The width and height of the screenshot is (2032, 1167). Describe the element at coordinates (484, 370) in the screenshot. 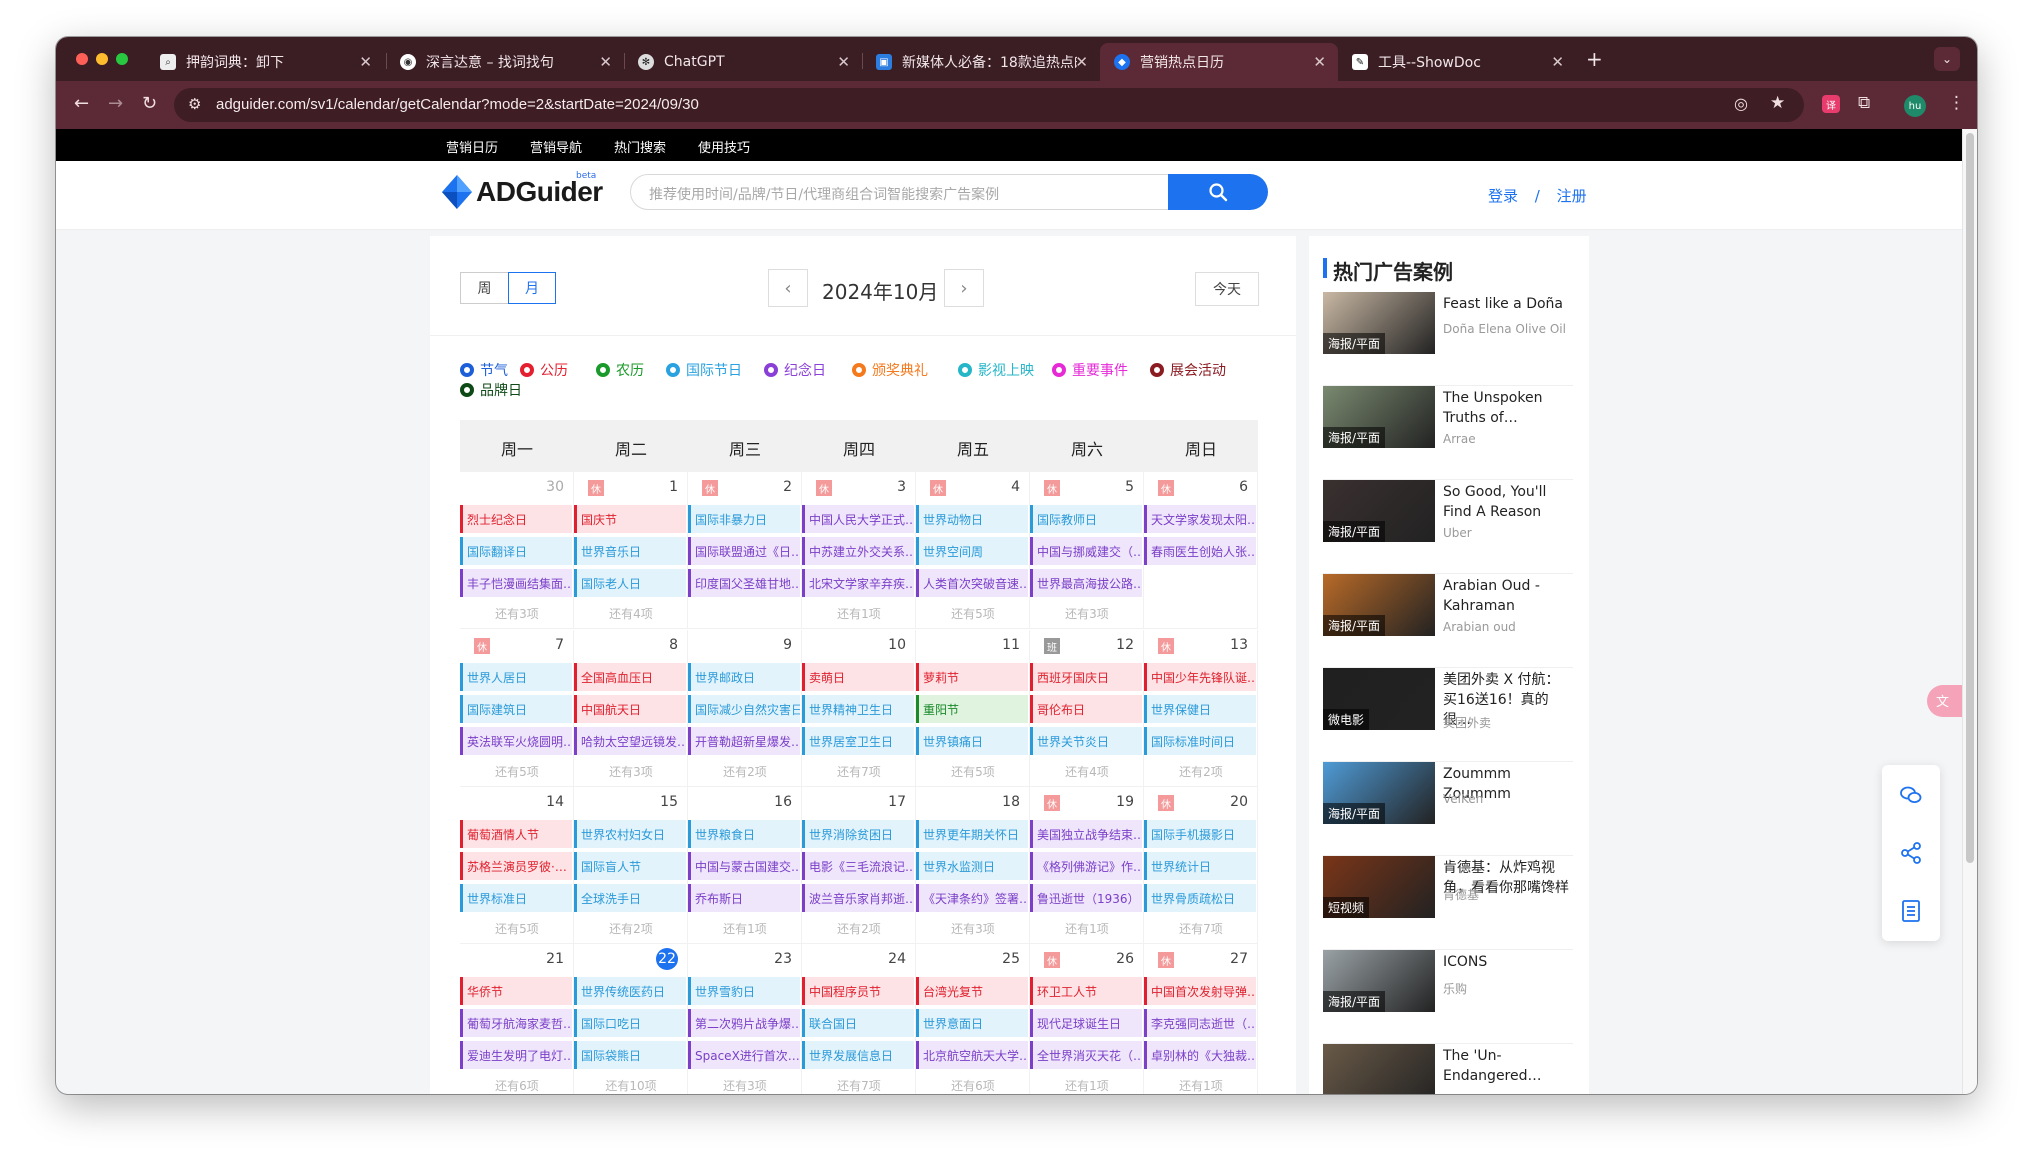

I see `legend-item: 节气` at that location.